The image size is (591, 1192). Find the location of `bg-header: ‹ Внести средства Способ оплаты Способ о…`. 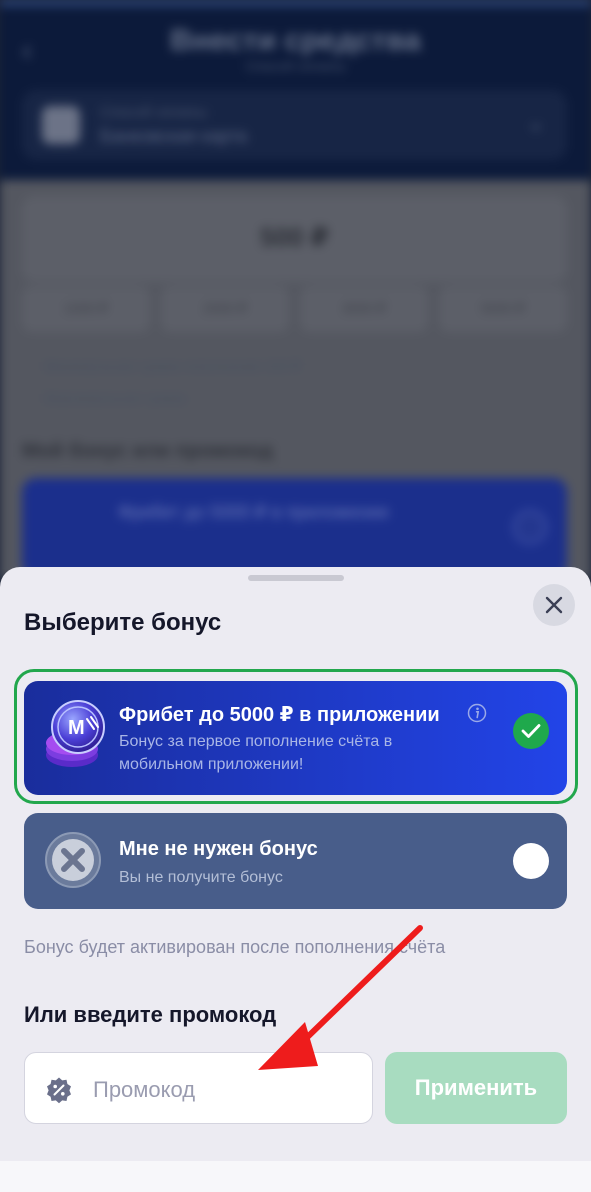

bg-header: ‹ Внести средства Способ оплаты Способ о… is located at coordinates (295, 93).